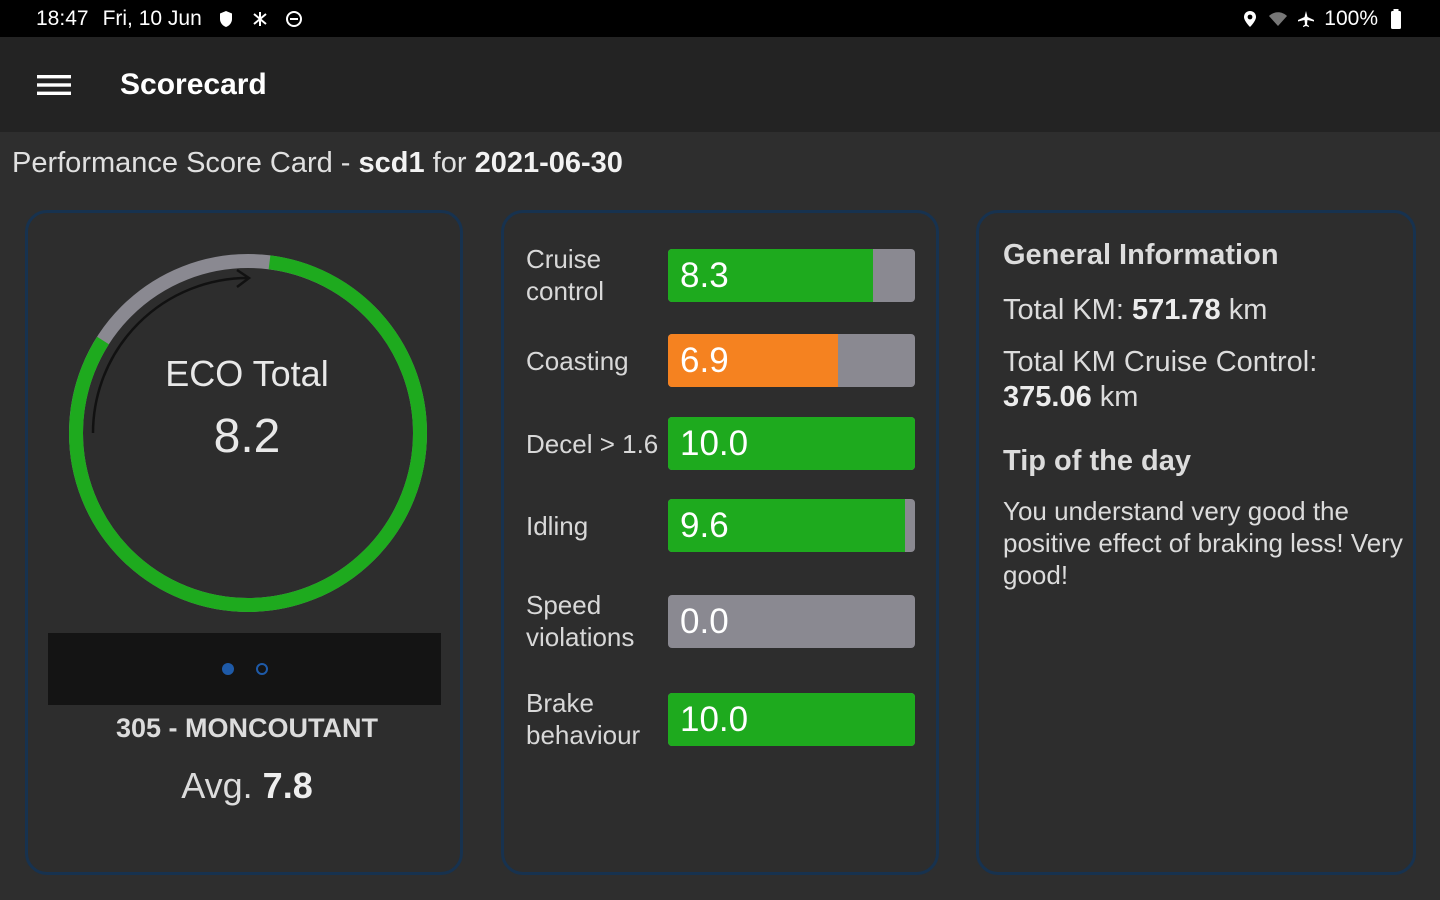 This screenshot has width=1440, height=900. I want to click on location-icon, so click(1250, 19).